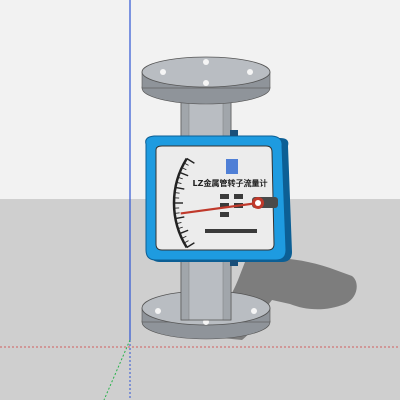  What do you see at coordinates (234, 263) in the screenshot?
I see `bottom-bracket` at bounding box center [234, 263].